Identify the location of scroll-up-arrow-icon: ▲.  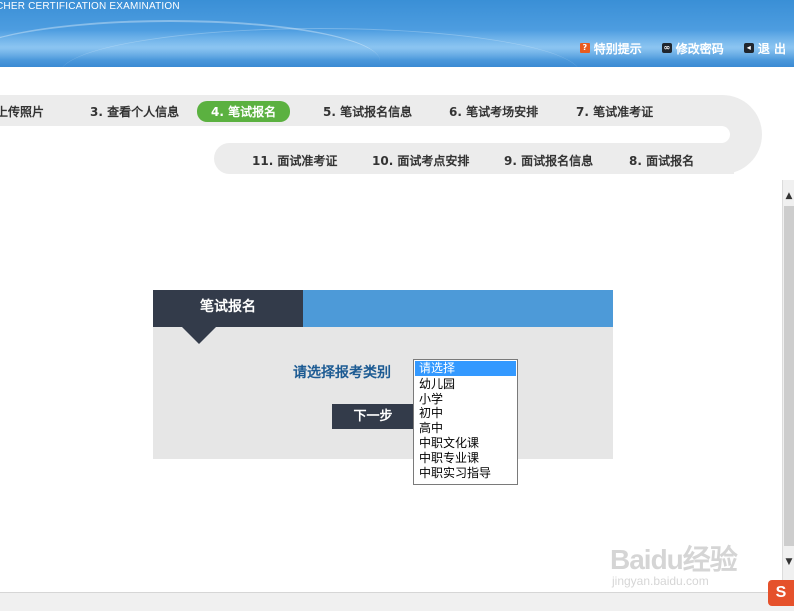
(788, 196).